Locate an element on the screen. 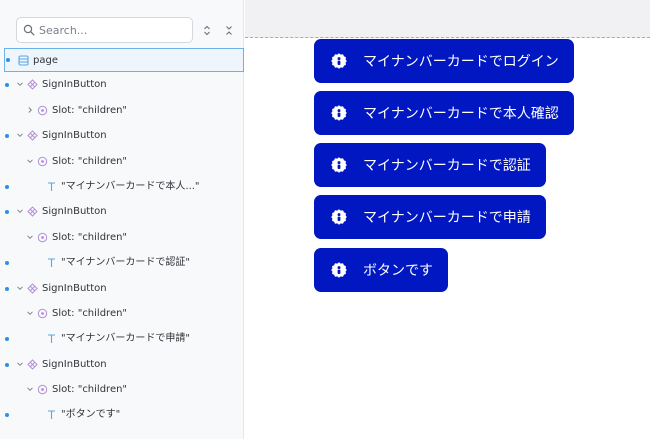  search-icon is located at coordinates (29, 30).